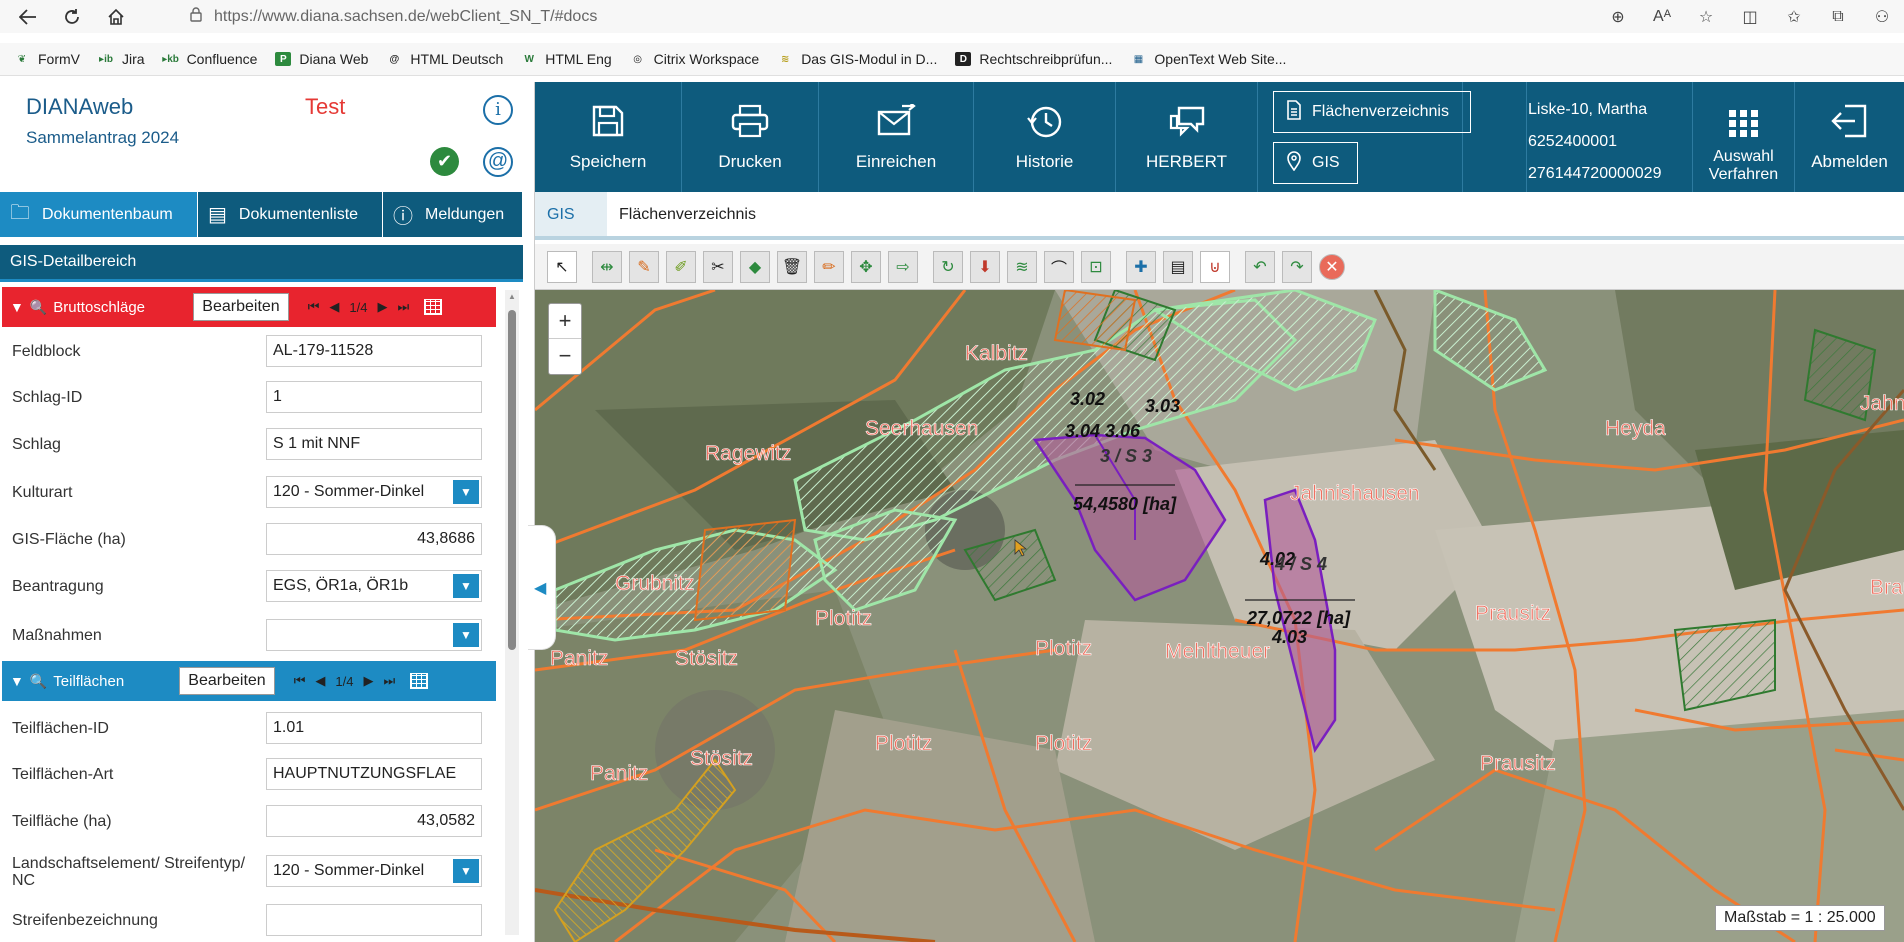  I want to click on schlag-id-field: 1, so click(374, 397).